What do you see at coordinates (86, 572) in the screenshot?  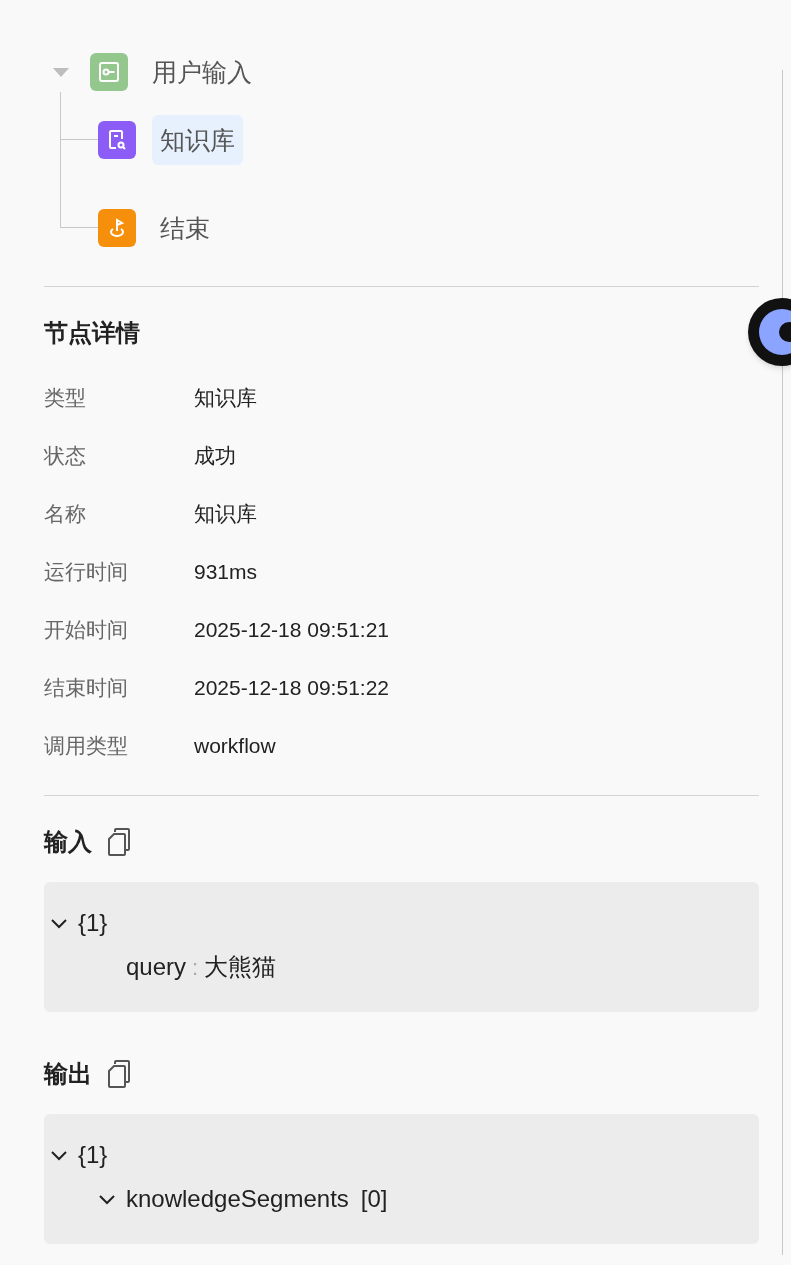 I see `detail-label: 运行时间` at bounding box center [86, 572].